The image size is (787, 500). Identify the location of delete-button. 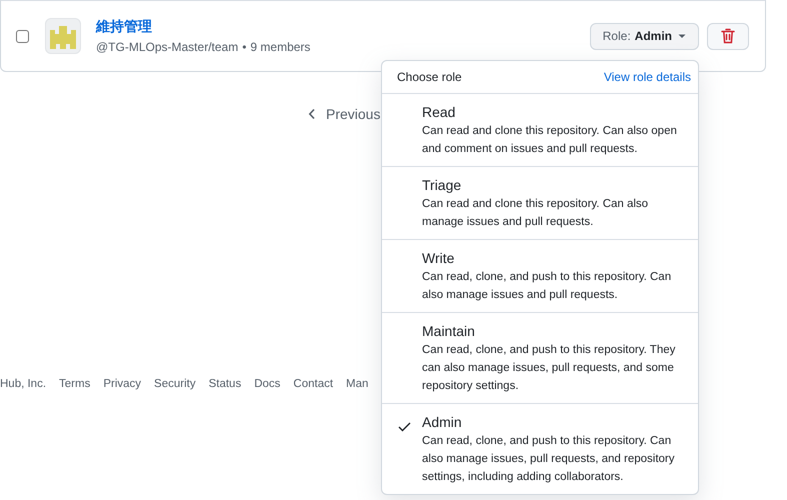
(728, 36).